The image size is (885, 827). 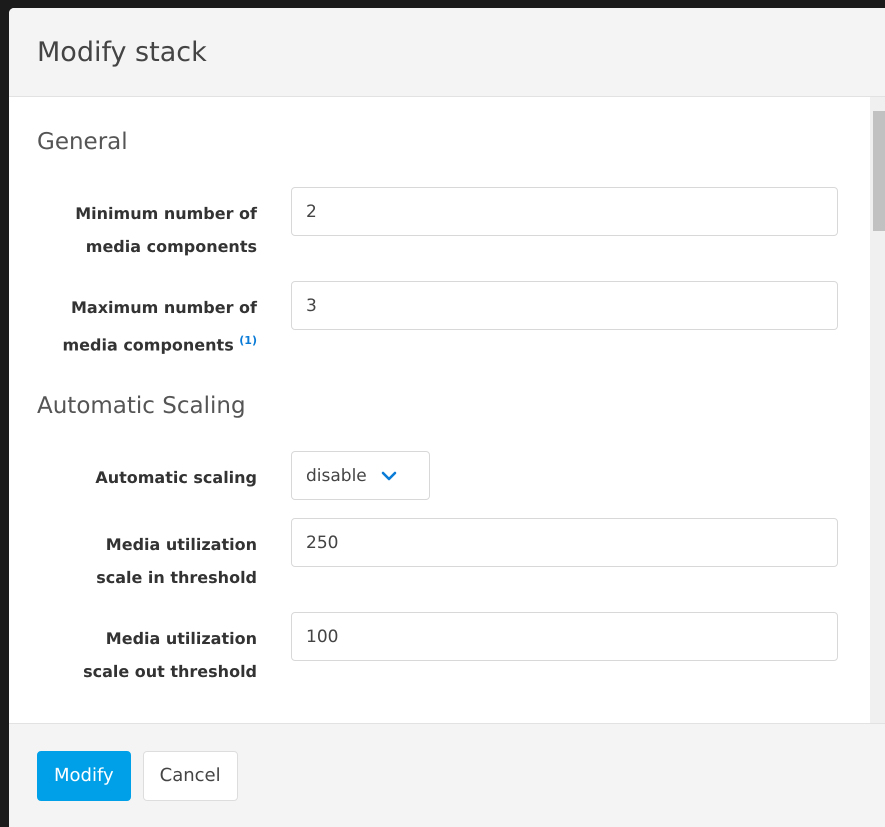 What do you see at coordinates (165, 230) in the screenshot?
I see `field-label: Minimum number of media components` at bounding box center [165, 230].